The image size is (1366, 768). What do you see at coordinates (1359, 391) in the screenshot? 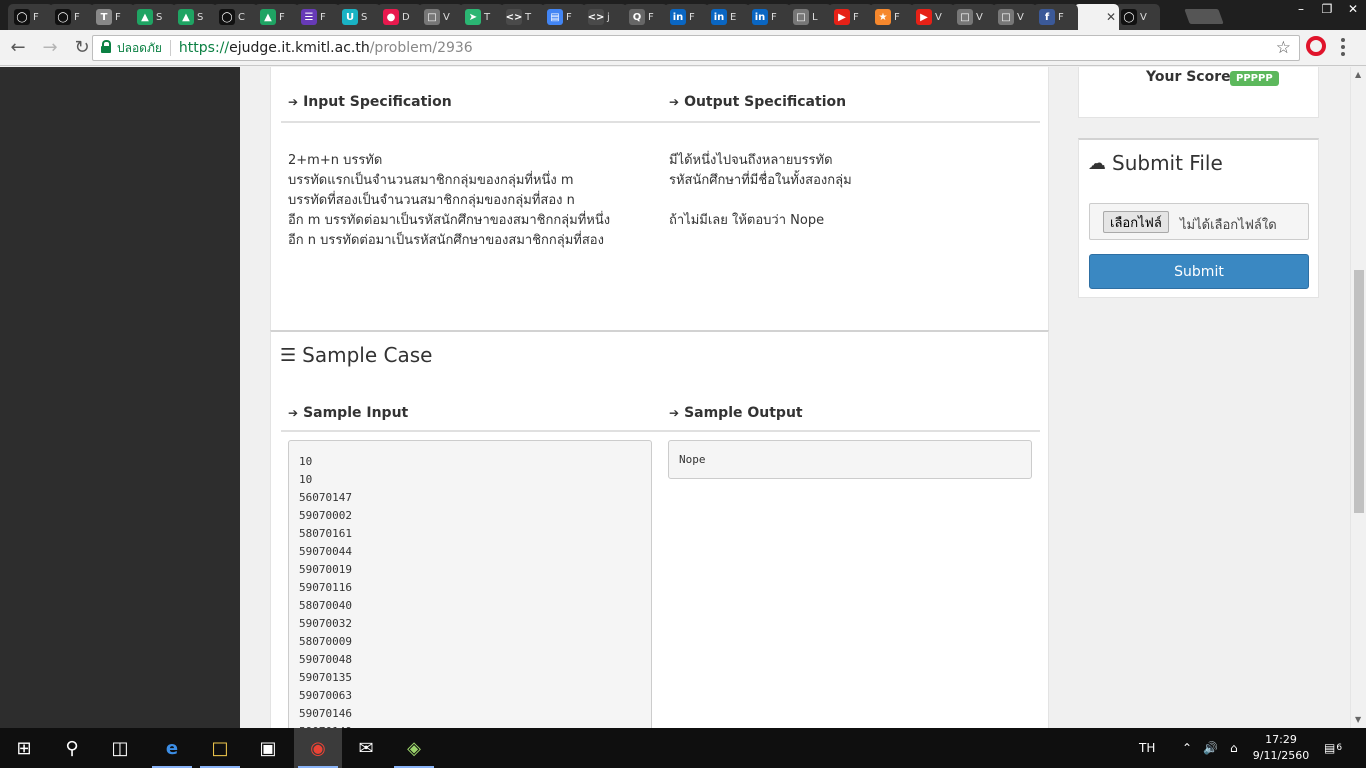
I see `scrollbar-thumb` at bounding box center [1359, 391].